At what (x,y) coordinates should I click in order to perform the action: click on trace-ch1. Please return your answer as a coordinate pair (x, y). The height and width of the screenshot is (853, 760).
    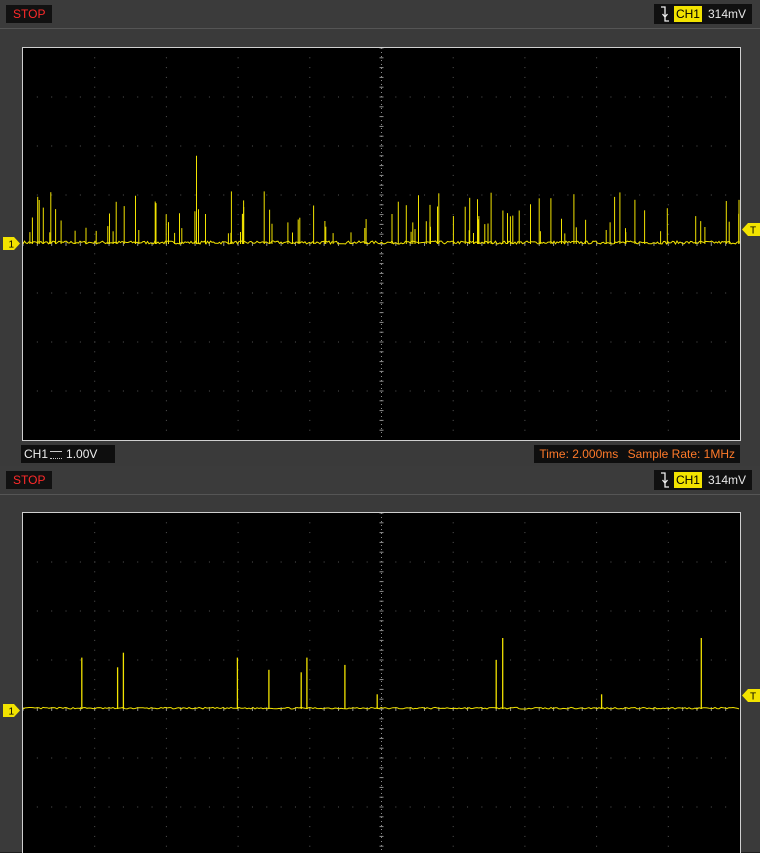
    Looking at the image, I should click on (381, 200).